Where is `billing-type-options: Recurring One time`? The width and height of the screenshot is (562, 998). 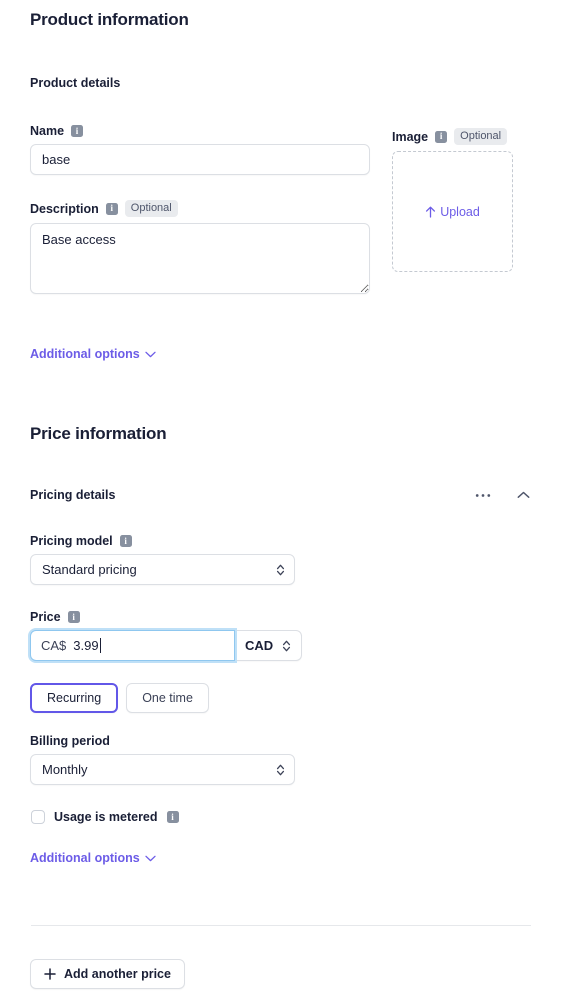
billing-type-options: Recurring One time is located at coordinates (119, 698).